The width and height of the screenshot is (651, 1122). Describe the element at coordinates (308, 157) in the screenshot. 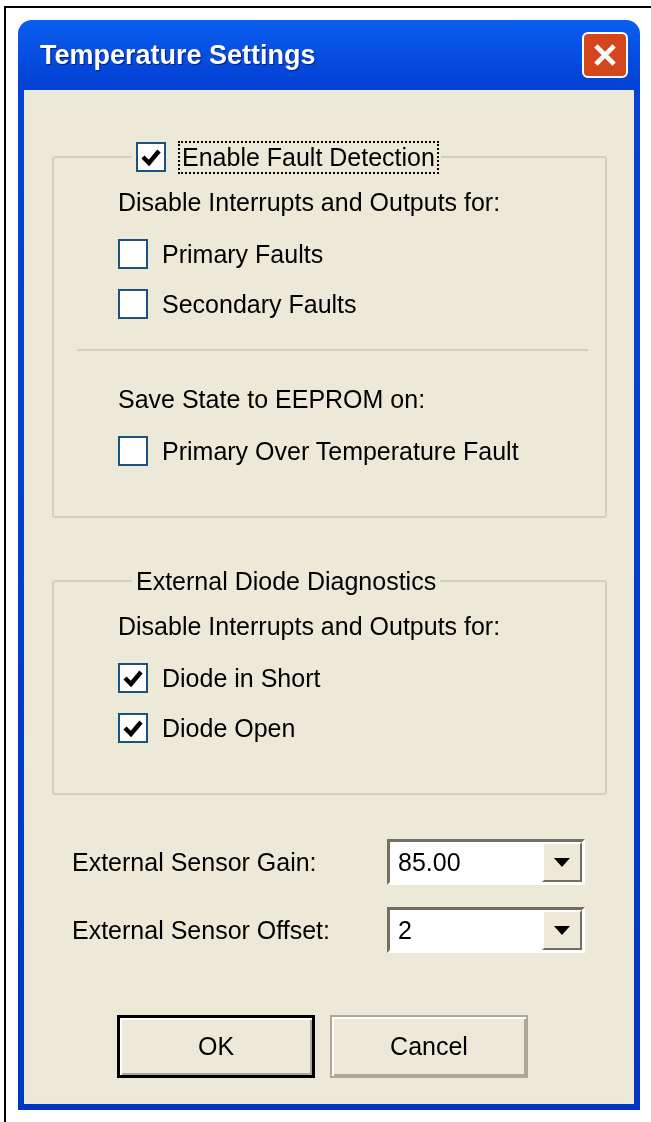

I see `checkbox-label: Enable Fault Detection` at that location.